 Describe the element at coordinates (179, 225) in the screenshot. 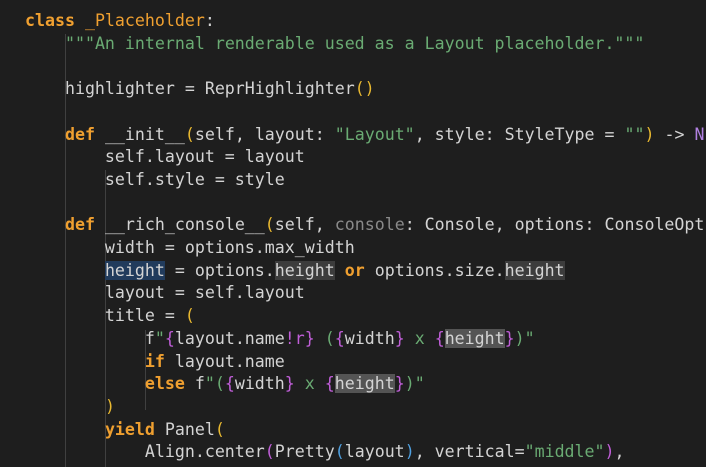

I see `code-token: __rich_console__` at that location.